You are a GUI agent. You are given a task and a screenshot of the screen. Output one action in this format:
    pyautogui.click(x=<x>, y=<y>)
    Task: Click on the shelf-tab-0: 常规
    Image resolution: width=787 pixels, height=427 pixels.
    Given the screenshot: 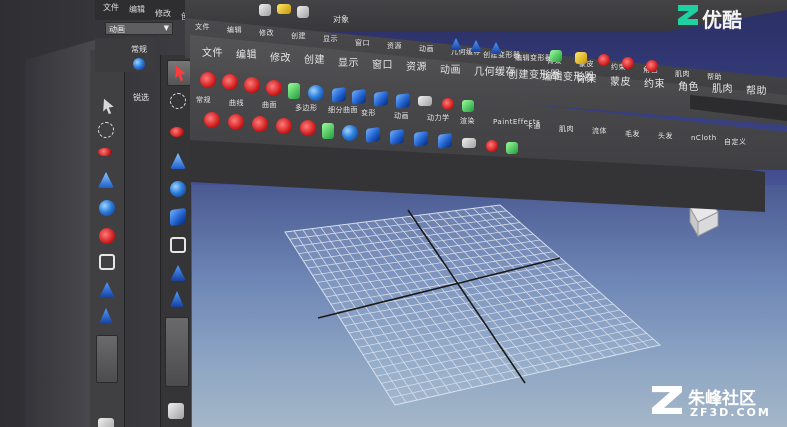 What is the action you would take?
    pyautogui.click(x=203, y=100)
    